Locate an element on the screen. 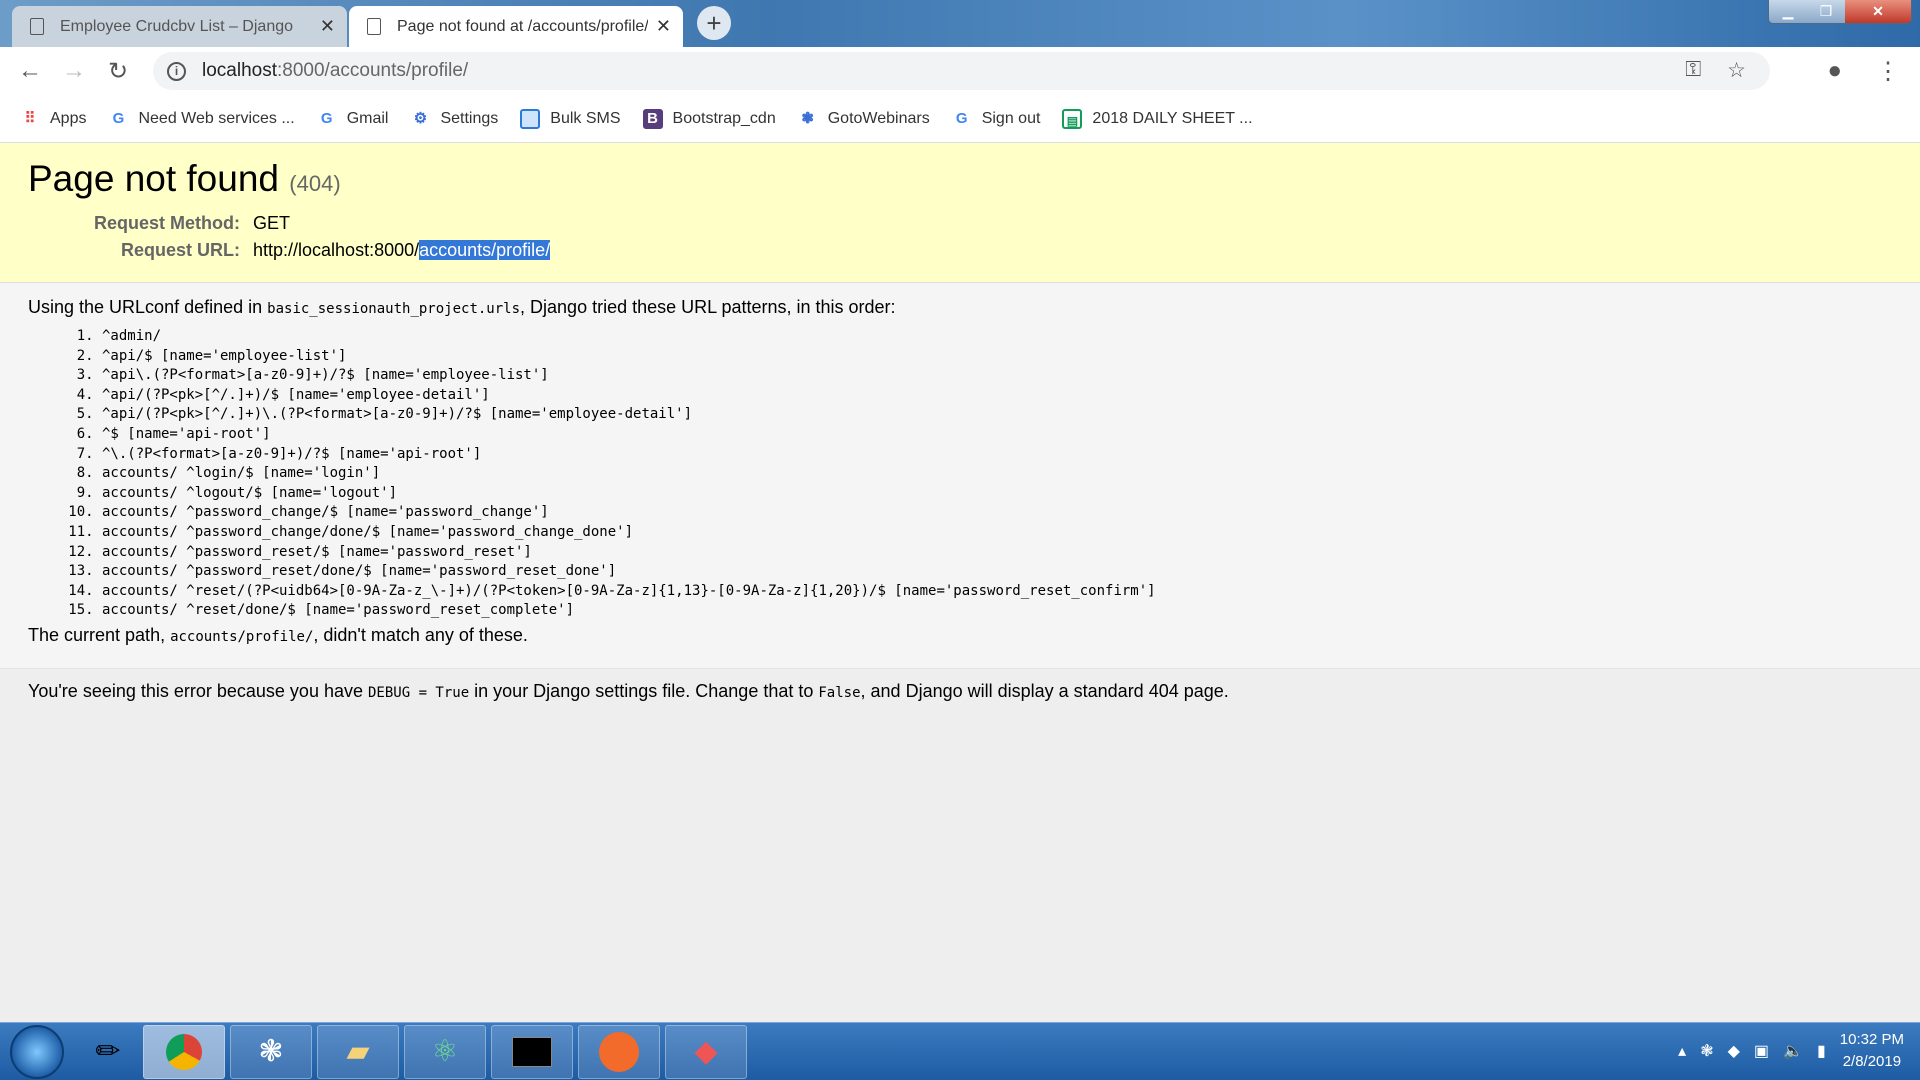 Image resolution: width=1920 pixels, height=1080 pixels. url-path: :8000/accounts/profile/ is located at coordinates (373, 70).